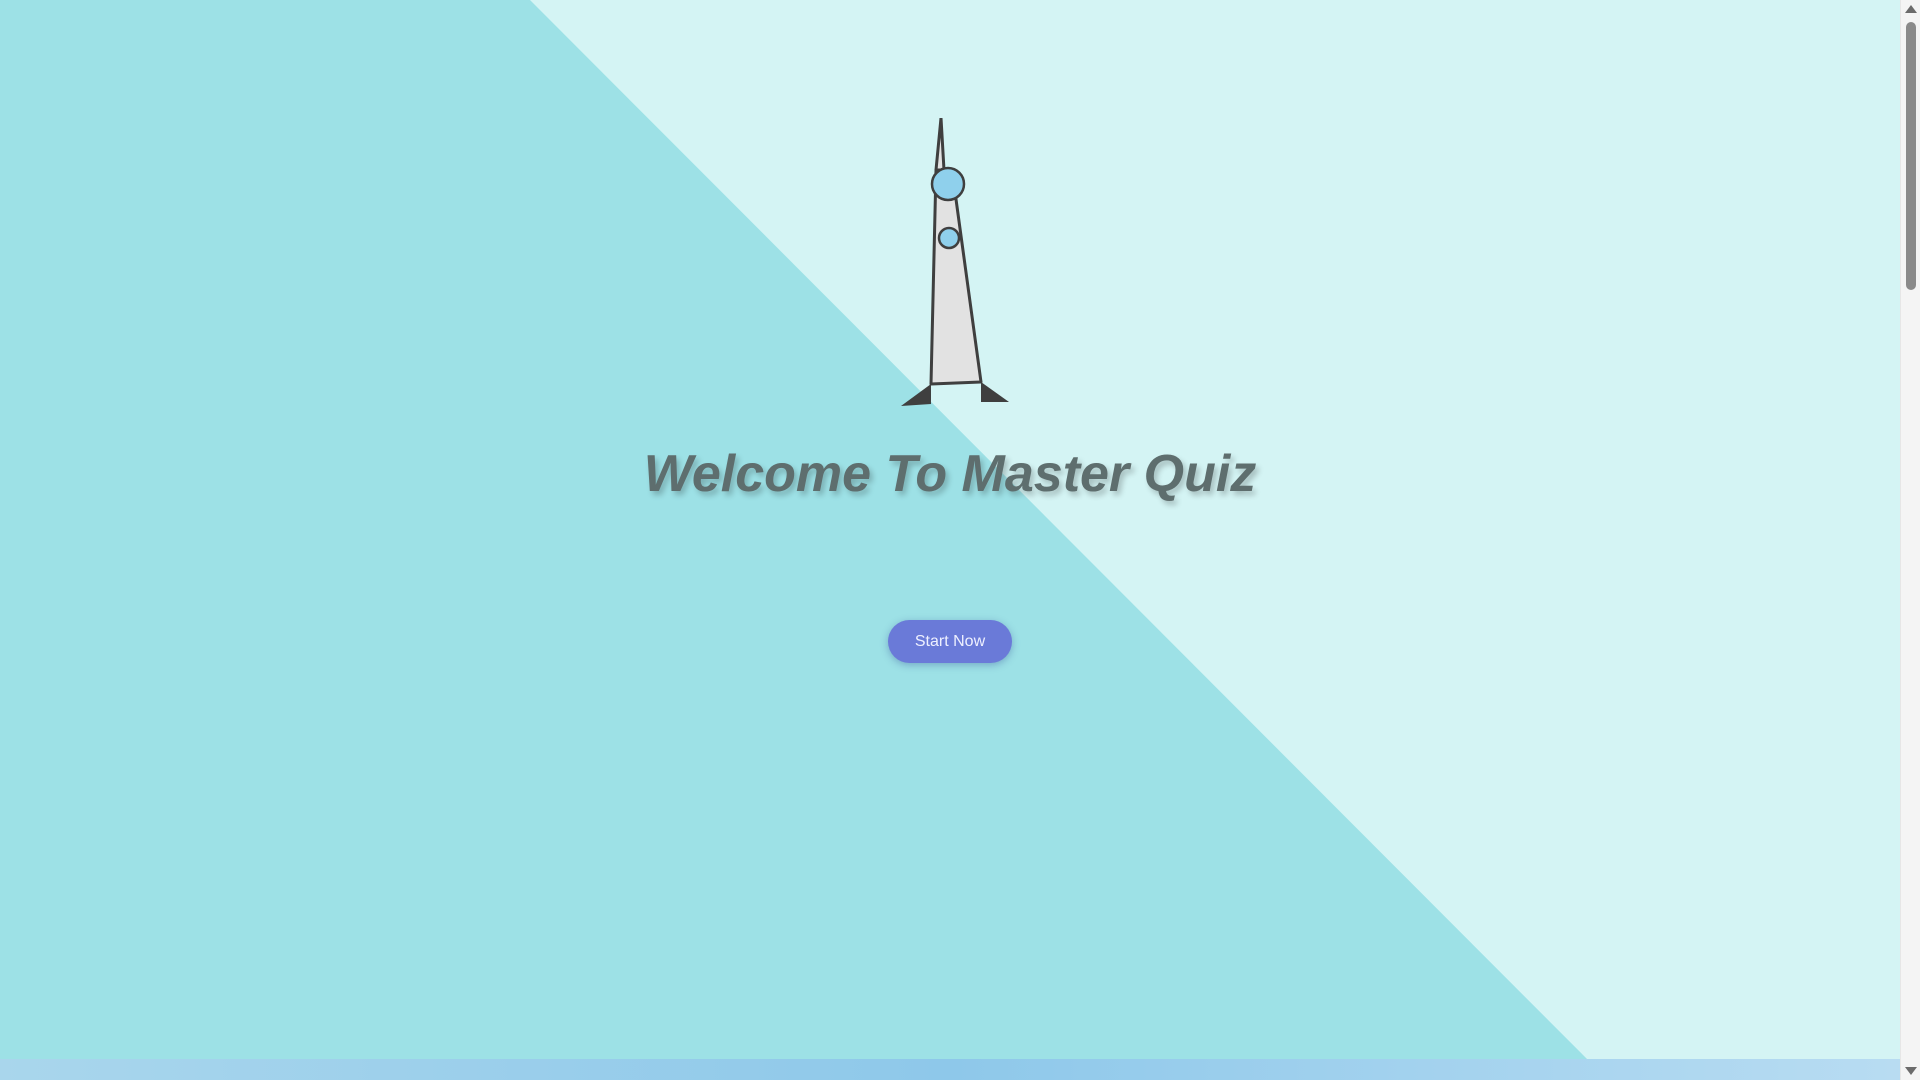 This screenshot has width=1920, height=1080. I want to click on scroll-up-arrow-icon, so click(1911, 9).